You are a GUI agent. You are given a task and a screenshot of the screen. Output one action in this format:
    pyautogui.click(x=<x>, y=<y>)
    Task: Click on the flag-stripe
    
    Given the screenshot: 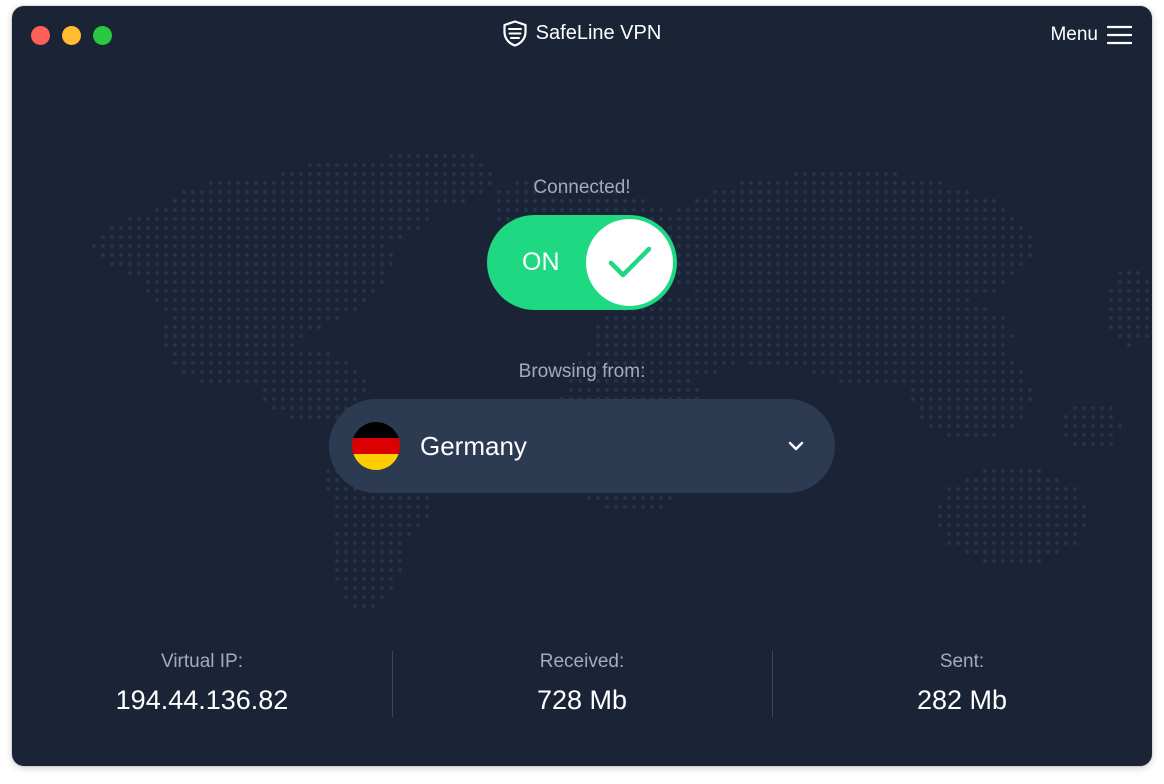 What is the action you would take?
    pyautogui.click(x=376, y=446)
    